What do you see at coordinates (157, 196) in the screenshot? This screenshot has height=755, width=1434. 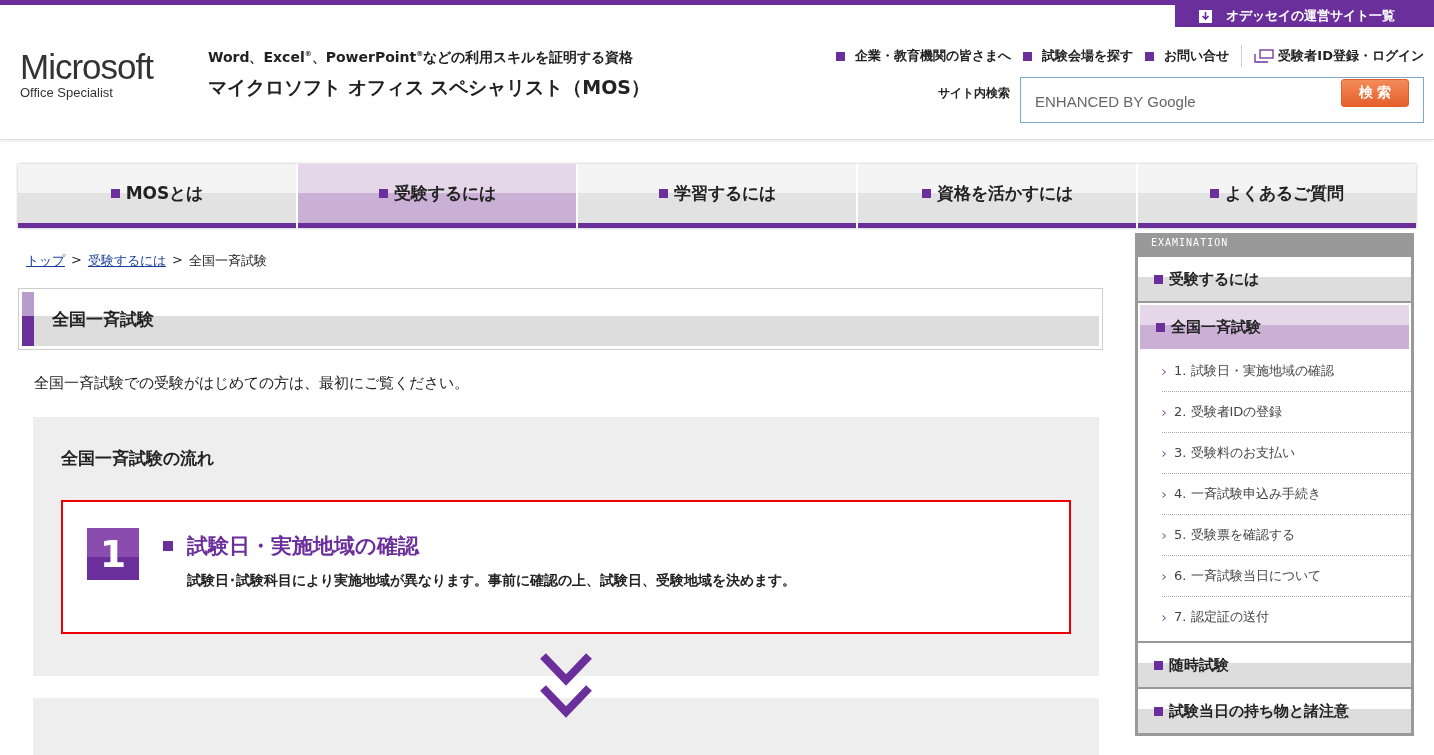 I see `nav-tab: MOSとは` at bounding box center [157, 196].